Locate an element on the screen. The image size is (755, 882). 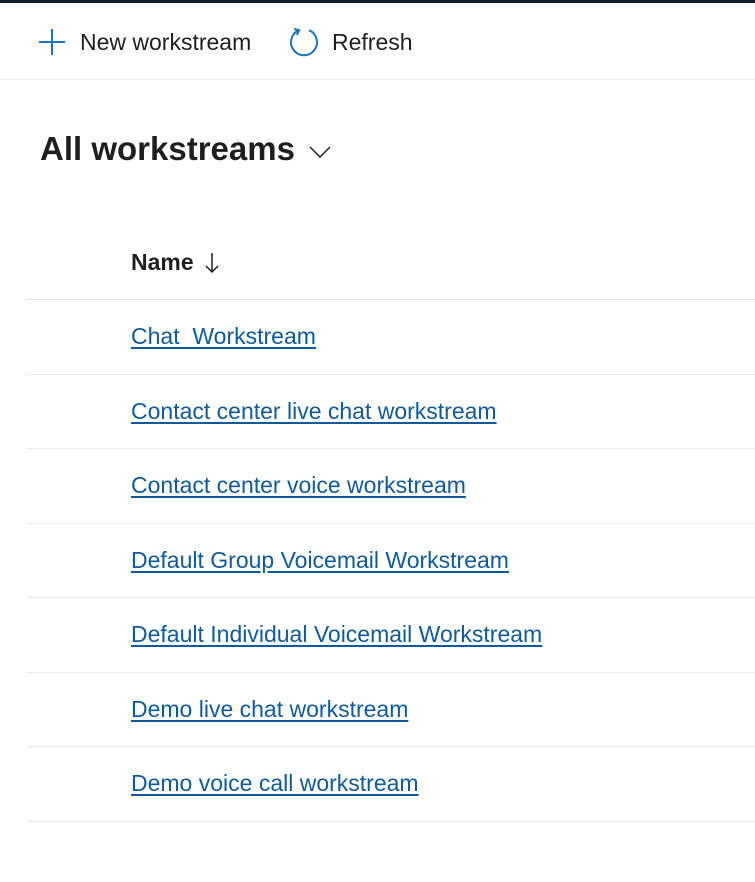
new-workstream-label: New workstream is located at coordinates (166, 41).